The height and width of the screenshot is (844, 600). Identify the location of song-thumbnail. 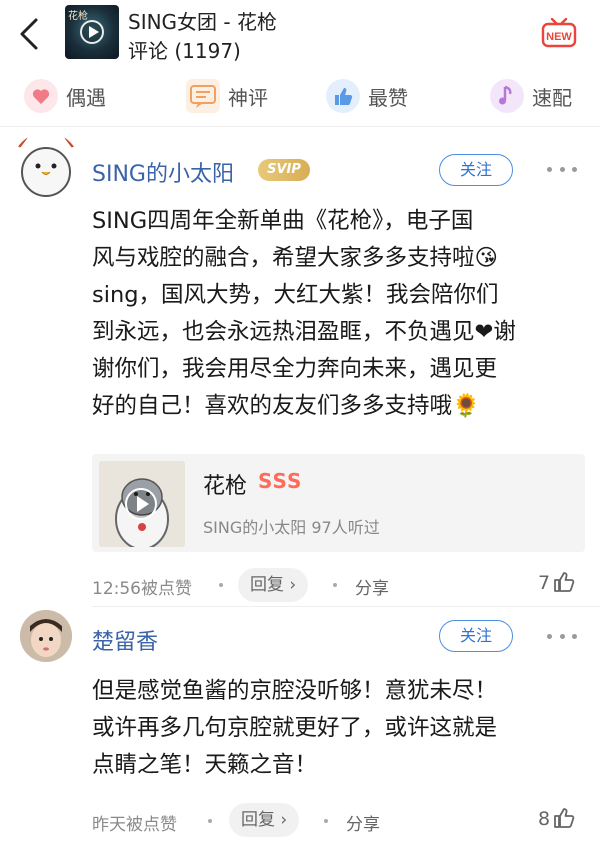
(142, 504).